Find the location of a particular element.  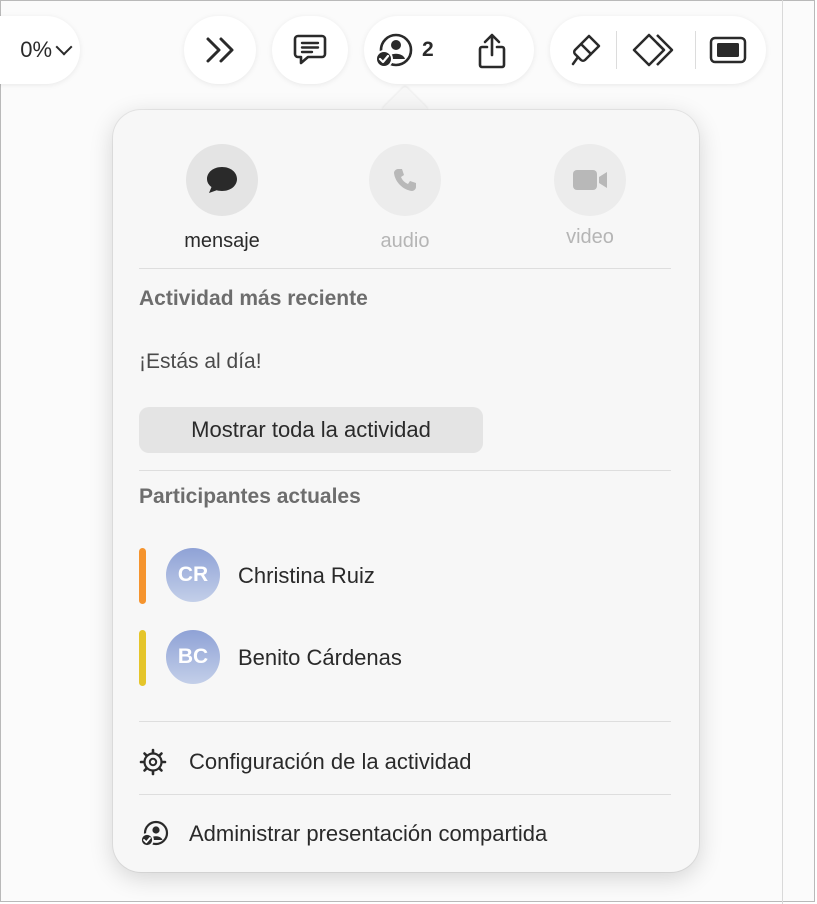

manage-shared-presentation-item: Administrar presentación compartida is located at coordinates (405, 834).